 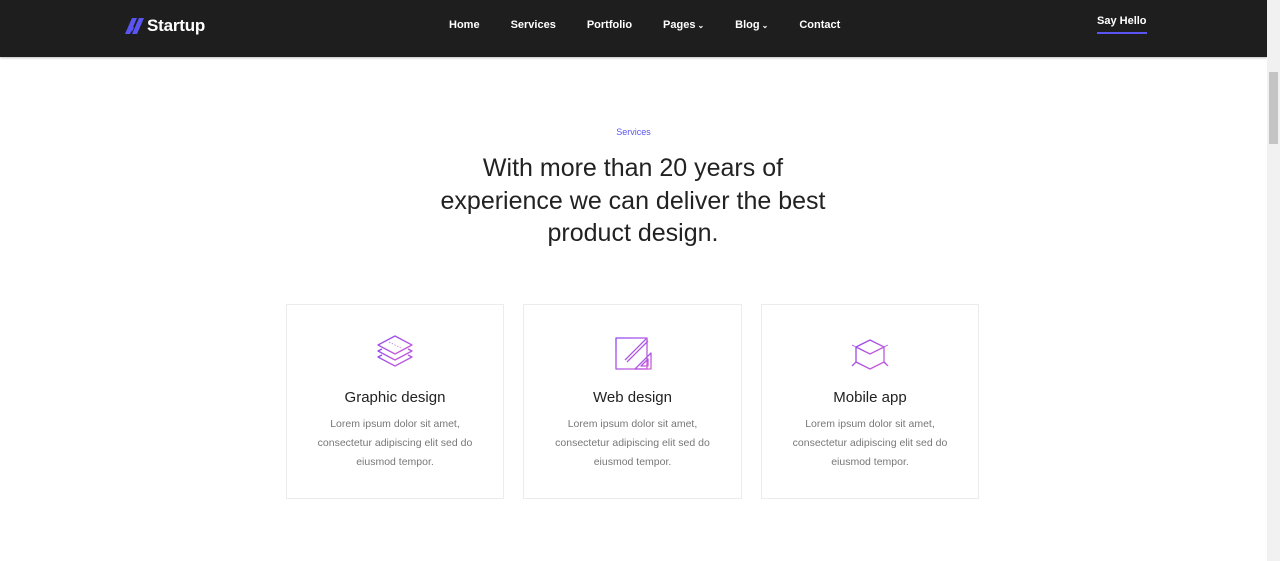 I want to click on page-scrollbar, so click(x=1273, y=280).